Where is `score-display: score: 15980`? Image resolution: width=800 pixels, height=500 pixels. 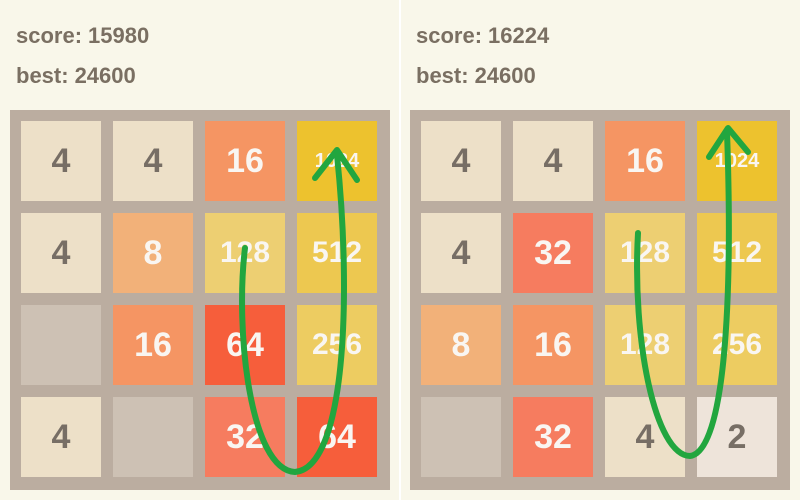
score-display: score: 15980 is located at coordinates (82, 36).